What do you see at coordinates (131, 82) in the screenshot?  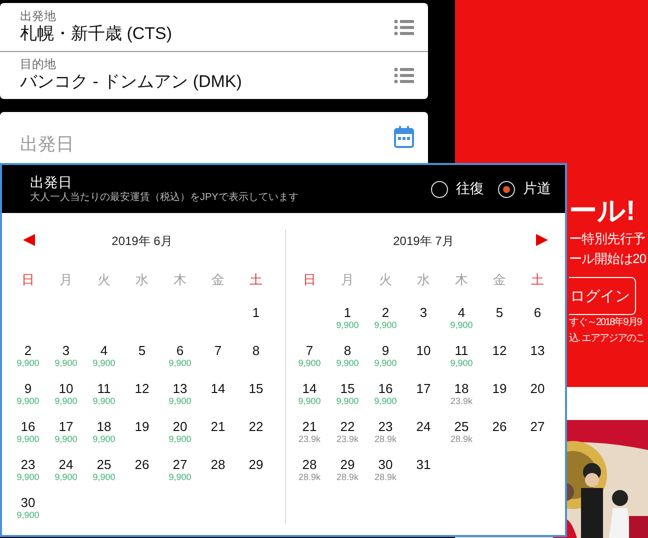 I see `field-value: バンコク - ドンムアン (DMK)` at bounding box center [131, 82].